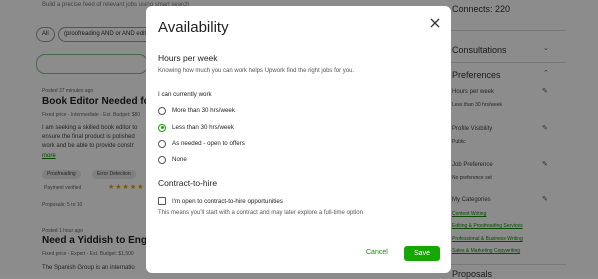 The width and height of the screenshot is (598, 279). I want to click on modal-title: Availability, so click(193, 27).